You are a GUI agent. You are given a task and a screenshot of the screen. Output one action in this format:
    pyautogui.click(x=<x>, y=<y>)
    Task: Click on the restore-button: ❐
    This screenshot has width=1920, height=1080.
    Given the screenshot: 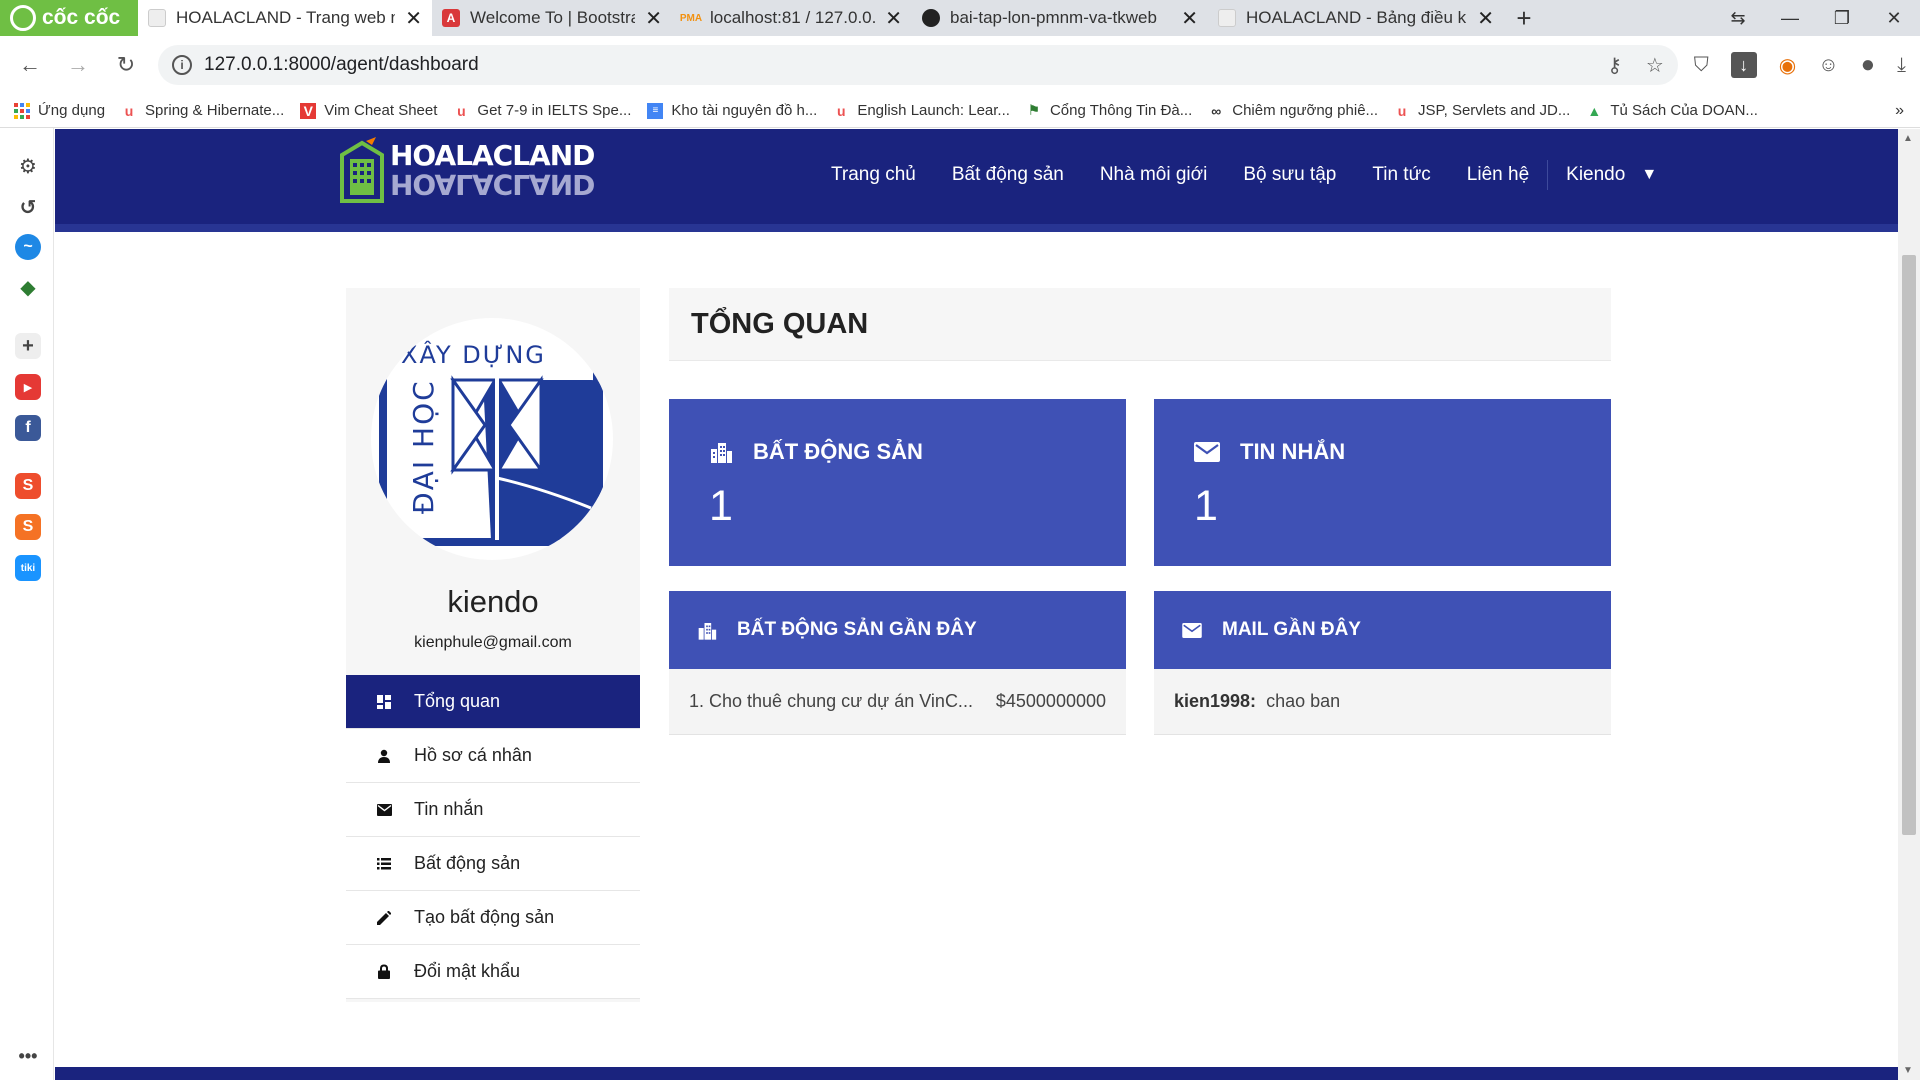 What is the action you would take?
    pyautogui.click(x=1842, y=18)
    